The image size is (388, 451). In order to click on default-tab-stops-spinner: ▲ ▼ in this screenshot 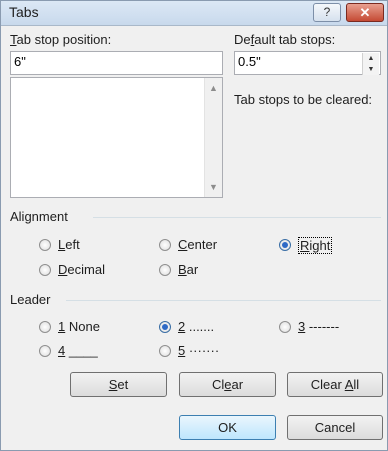, I will do `click(370, 64)`.